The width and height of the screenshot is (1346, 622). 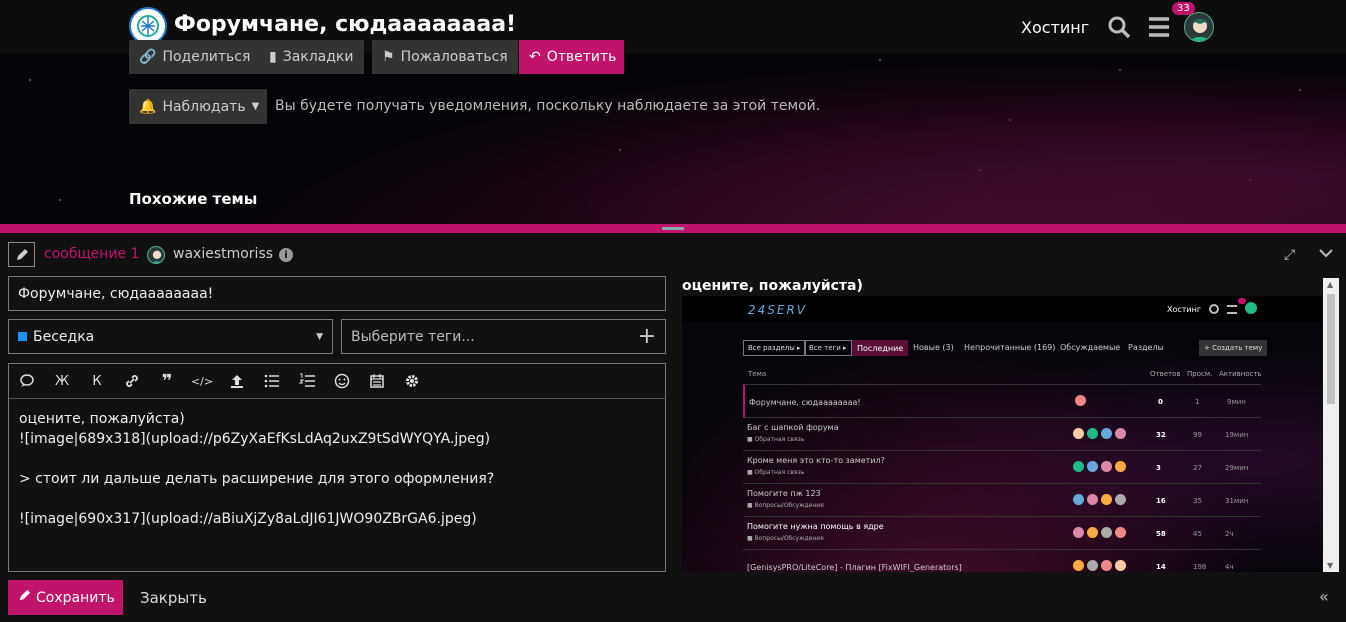 What do you see at coordinates (102, 419) in the screenshot?
I see `editor-line: оцените, пожалуйста)` at bounding box center [102, 419].